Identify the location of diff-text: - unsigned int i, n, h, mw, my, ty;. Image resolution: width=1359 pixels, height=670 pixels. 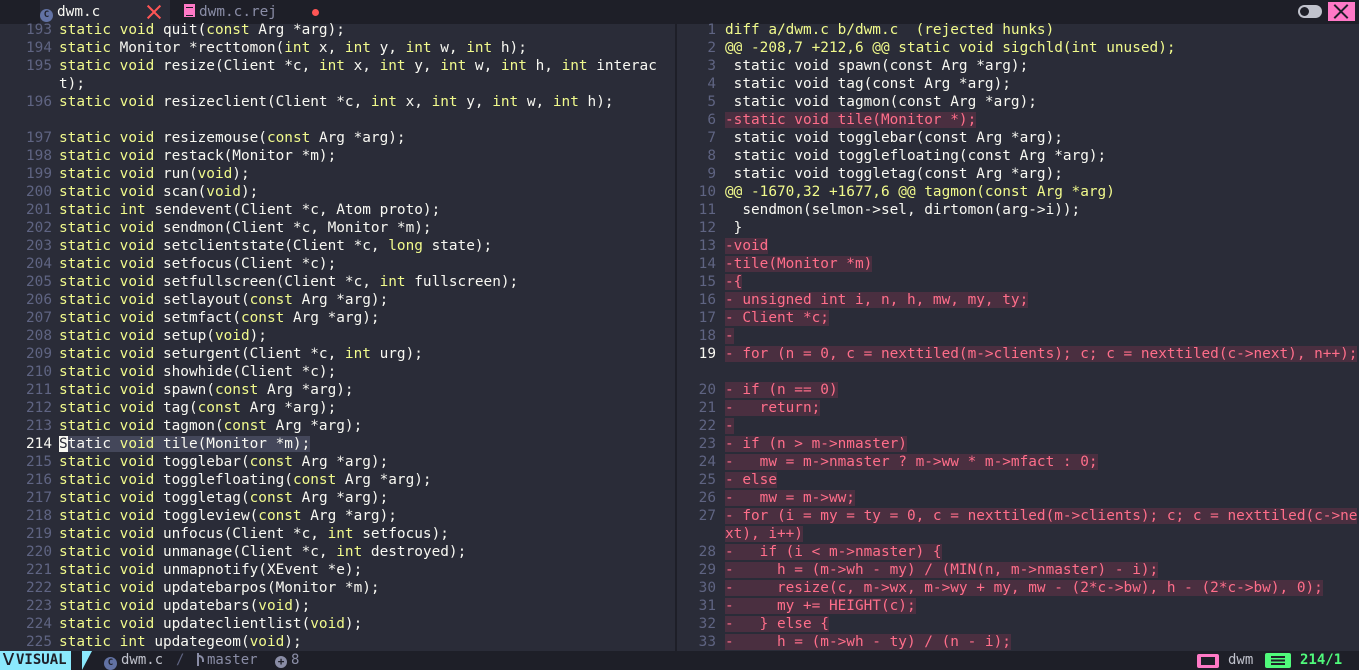
(1041, 300).